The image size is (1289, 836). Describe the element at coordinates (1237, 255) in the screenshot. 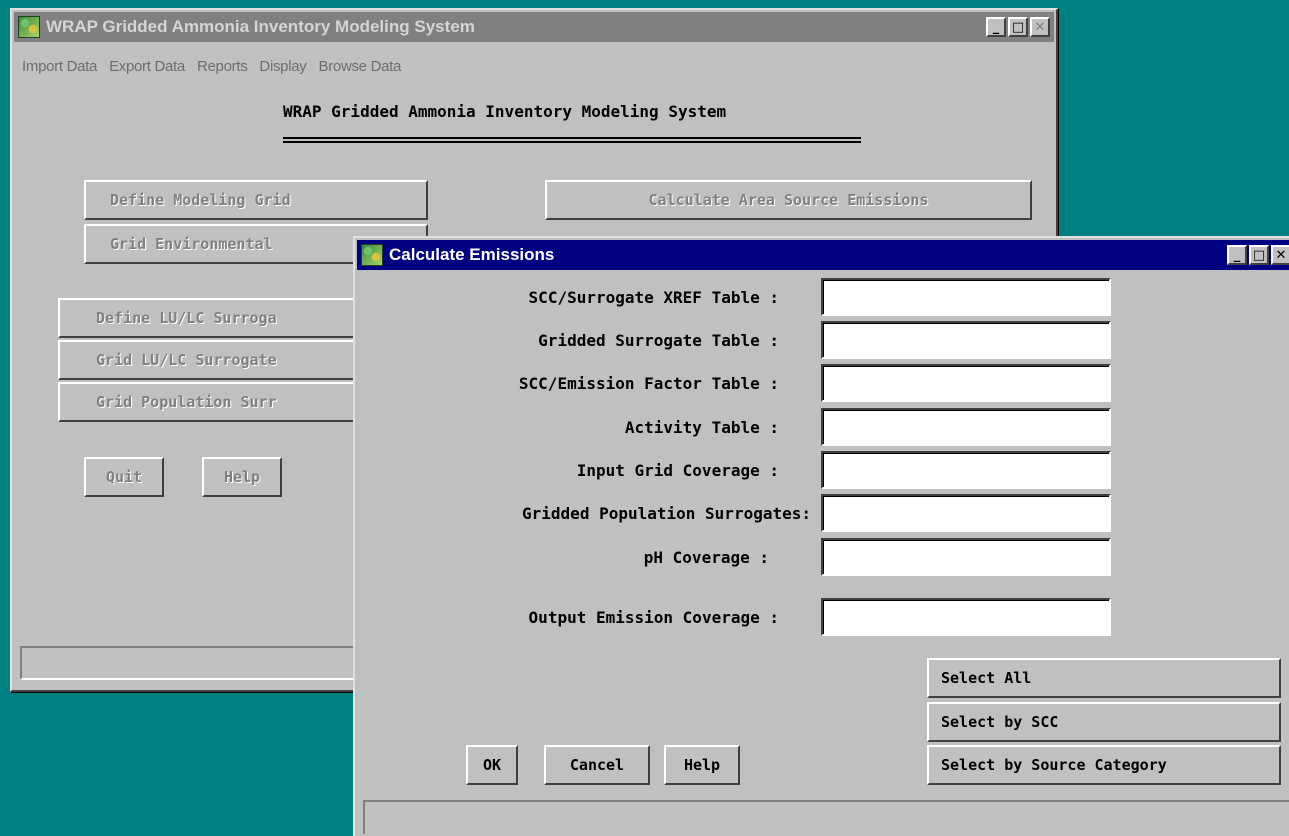

I see `dialog-minimize-icon: _` at that location.